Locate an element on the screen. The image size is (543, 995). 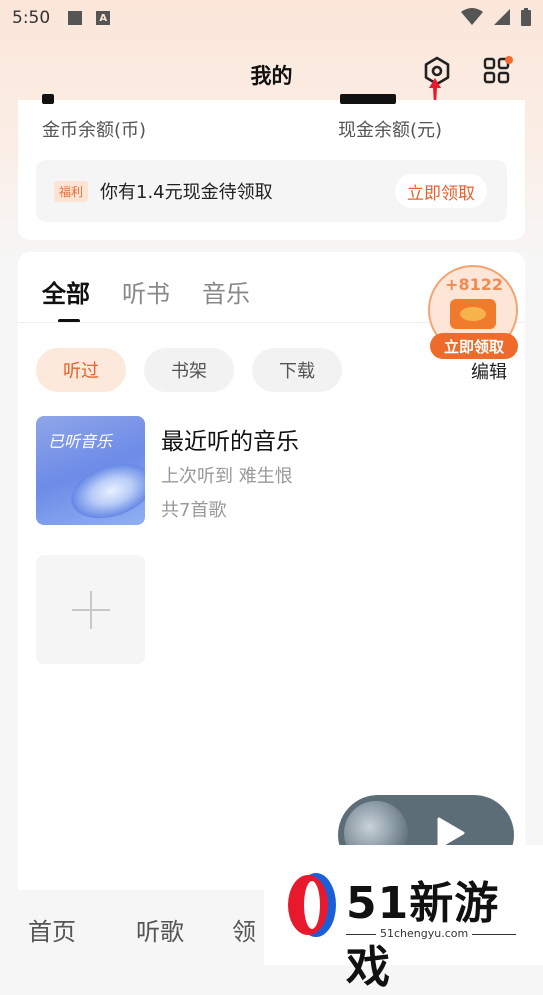
welfare-banner: 福利 你有1.4元现金待领取 立即领取 is located at coordinates (271, 191).